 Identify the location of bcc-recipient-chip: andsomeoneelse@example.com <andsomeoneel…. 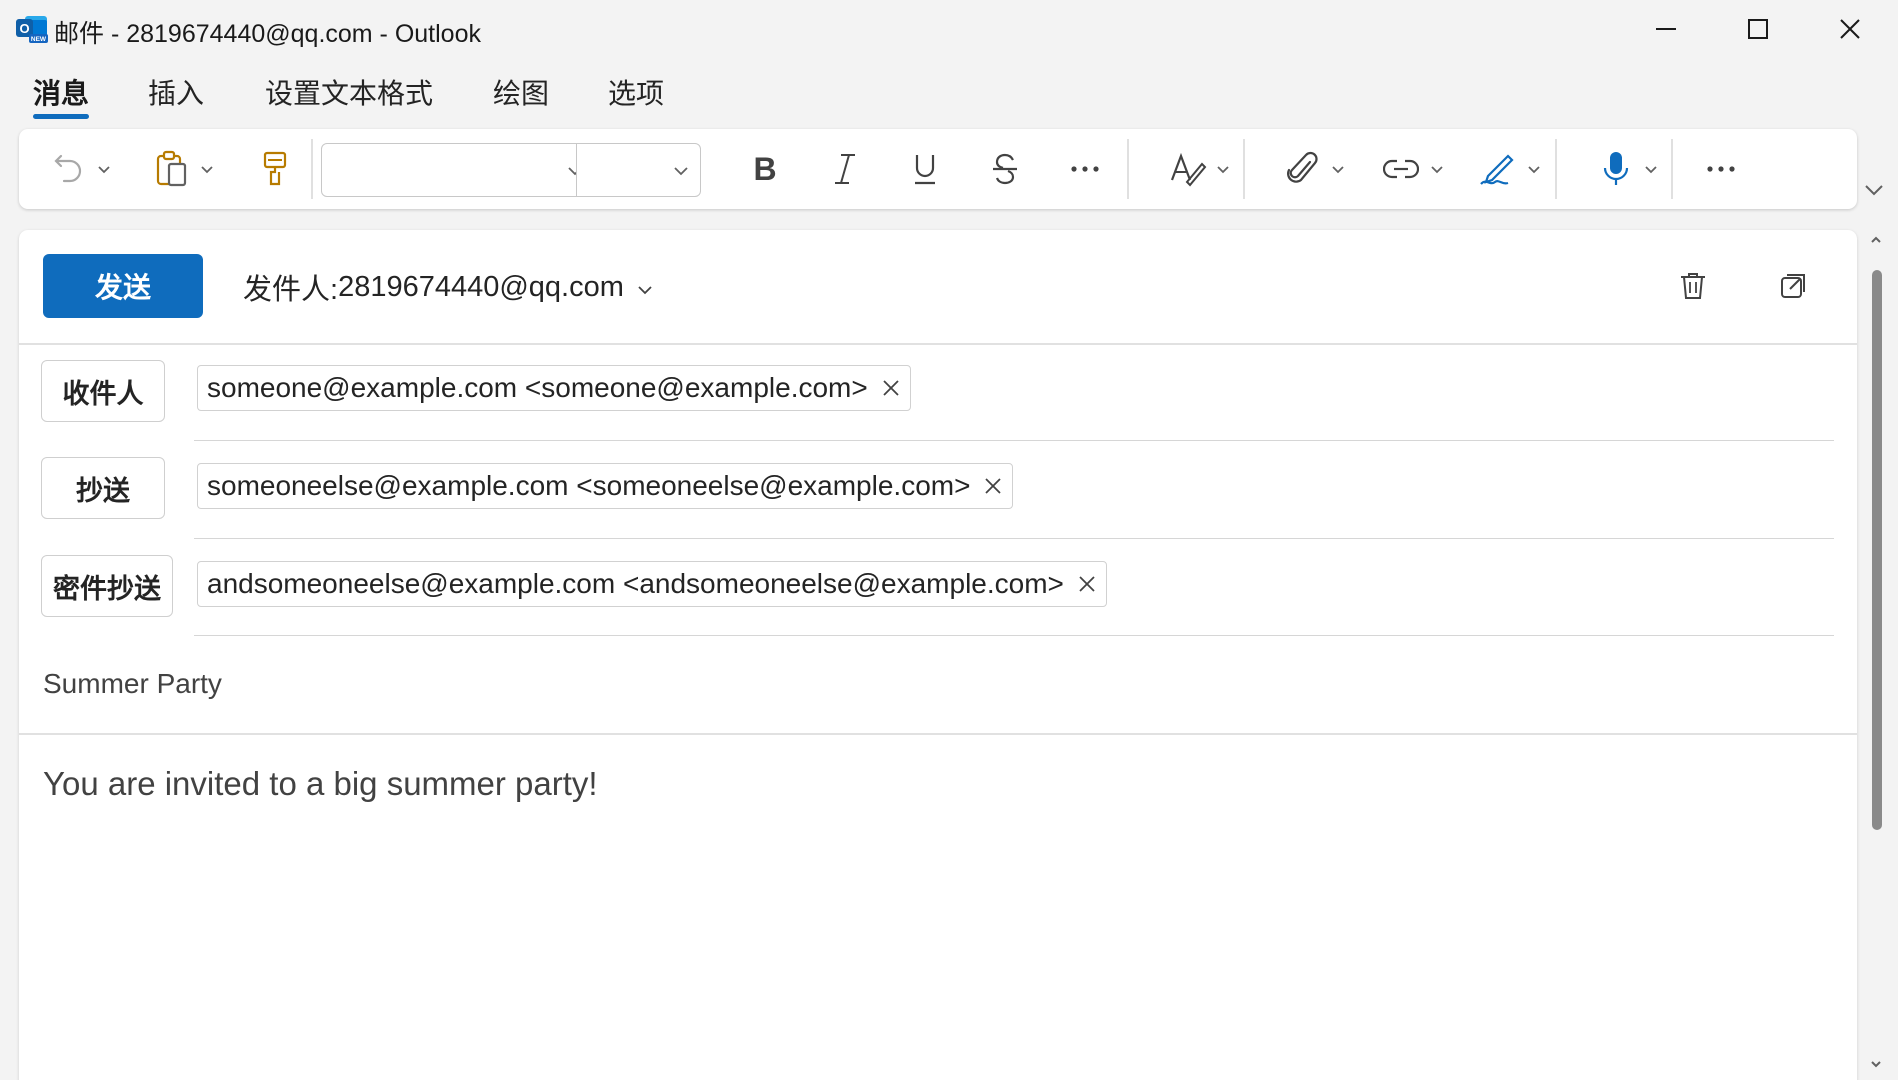
(652, 584).